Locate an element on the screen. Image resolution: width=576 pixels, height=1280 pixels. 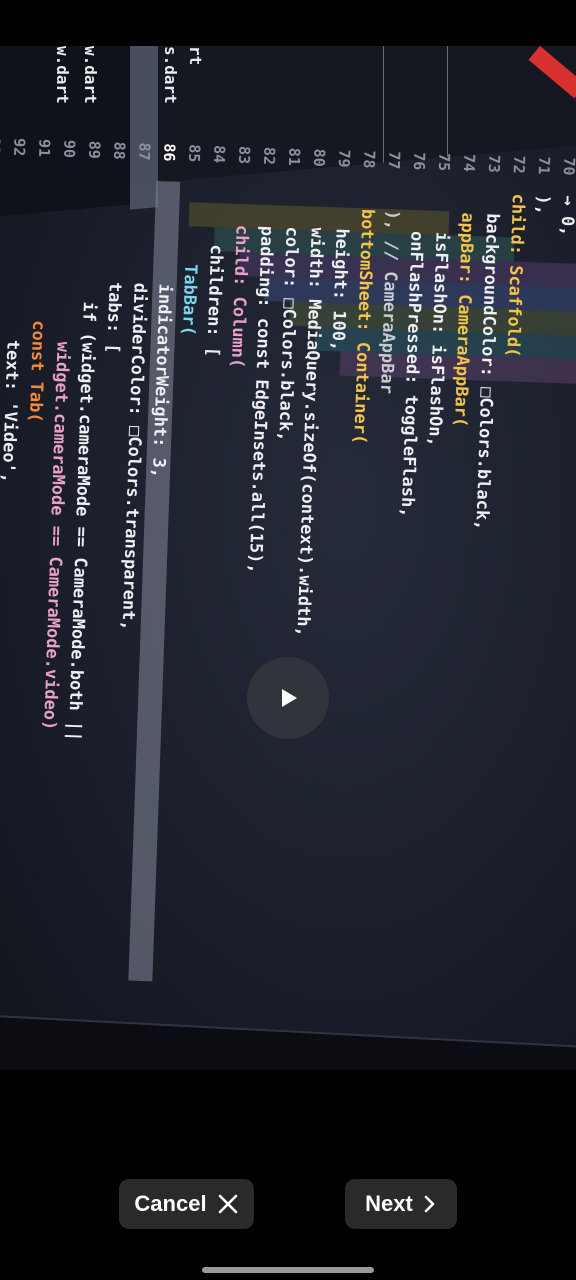
chevron-right-icon is located at coordinates (429, 1204).